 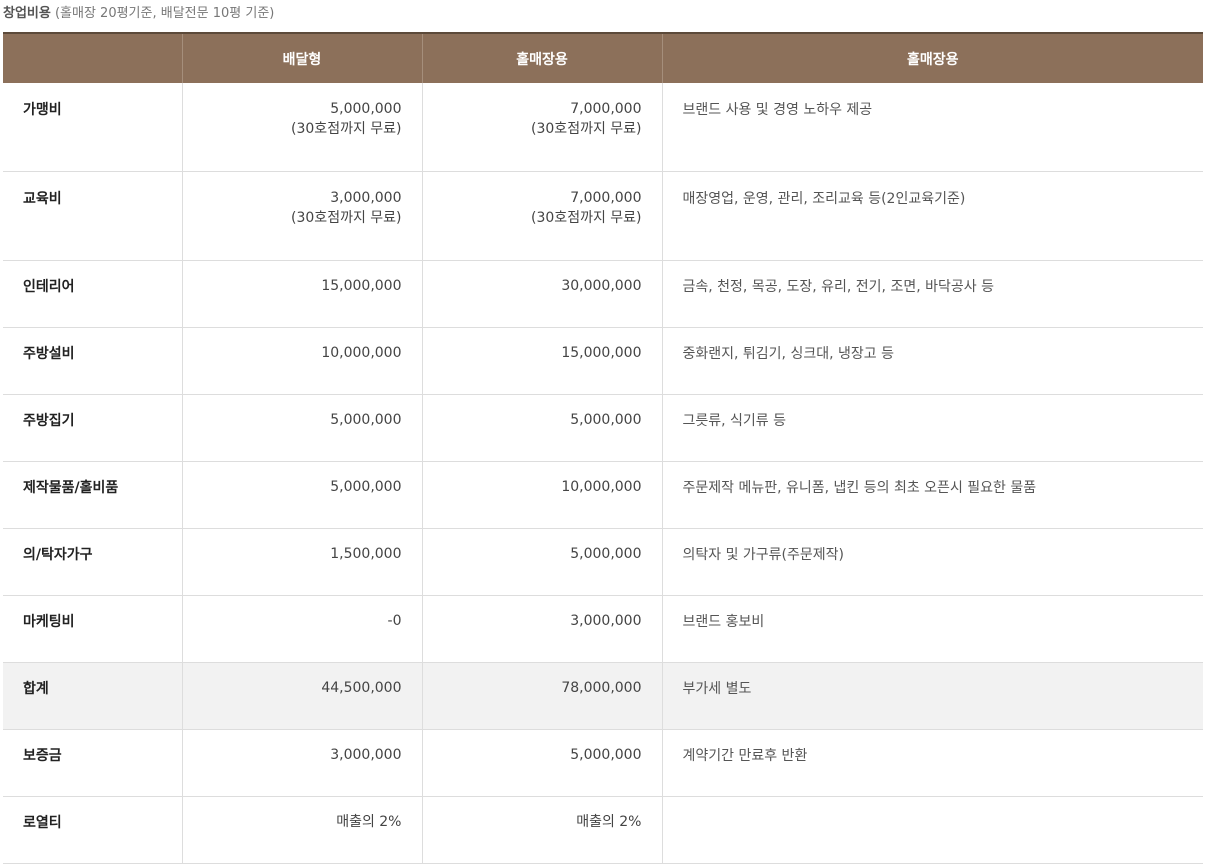 I want to click on table-row: 마케팅비 -0 3,000,000 브랜드 홍보비, so click(x=603, y=629).